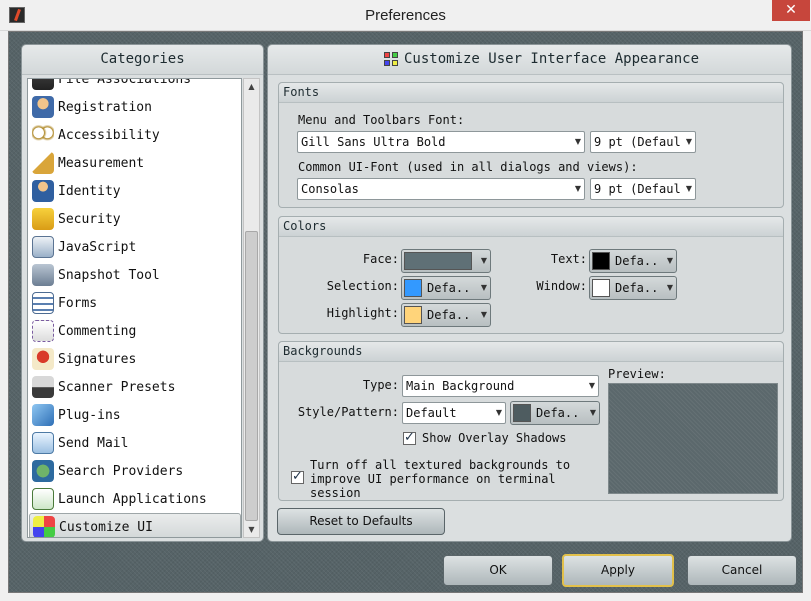  Describe the element at coordinates (361, 521) in the screenshot. I see `reset-to-defaults-button: Reset to Defaults` at that location.